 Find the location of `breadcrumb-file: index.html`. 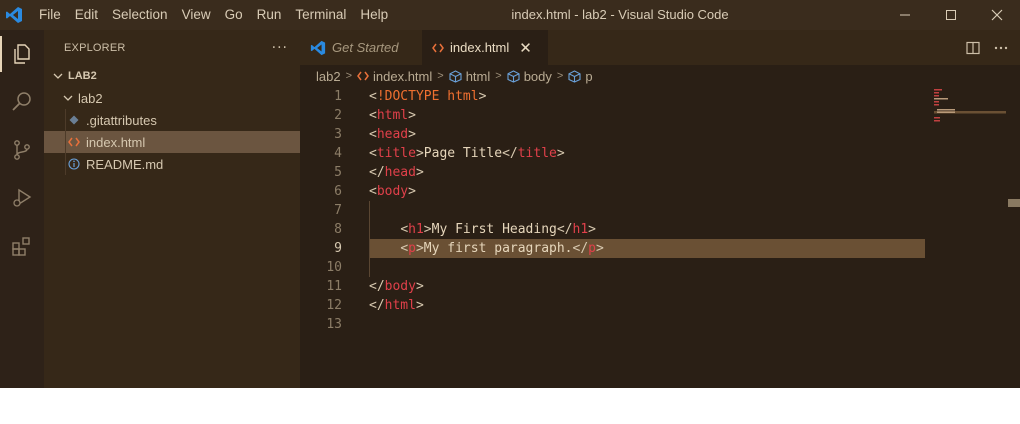

breadcrumb-file: index.html is located at coordinates (394, 76).